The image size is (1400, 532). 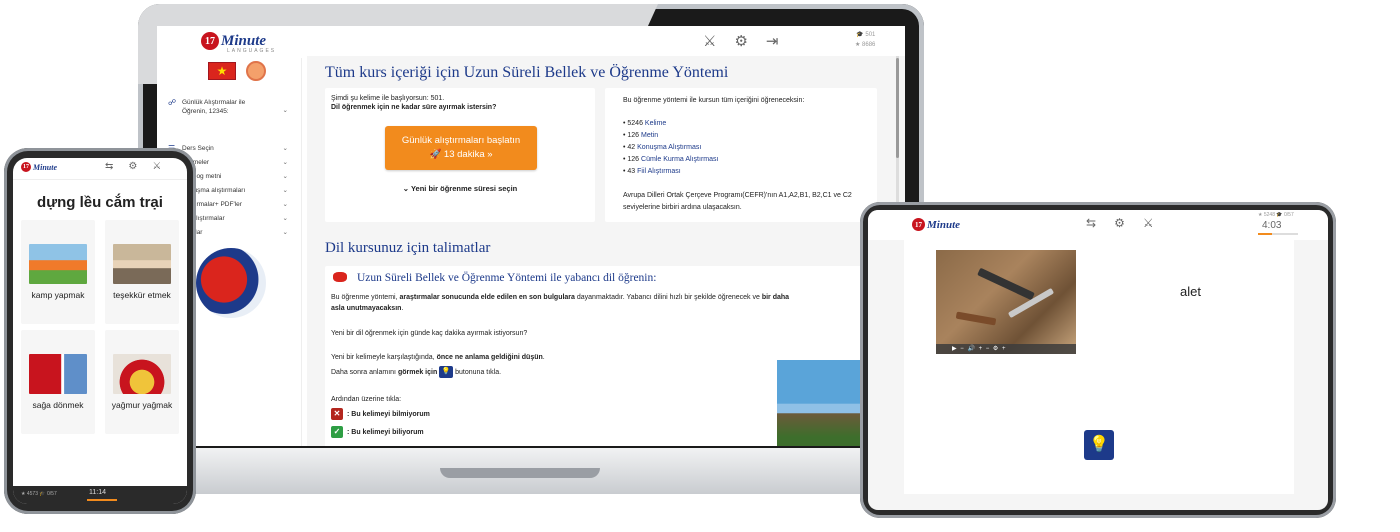 What do you see at coordinates (385, 432) in the screenshot?
I see `option-known-label: : Bu kelimeyi biliyorum` at bounding box center [385, 432].